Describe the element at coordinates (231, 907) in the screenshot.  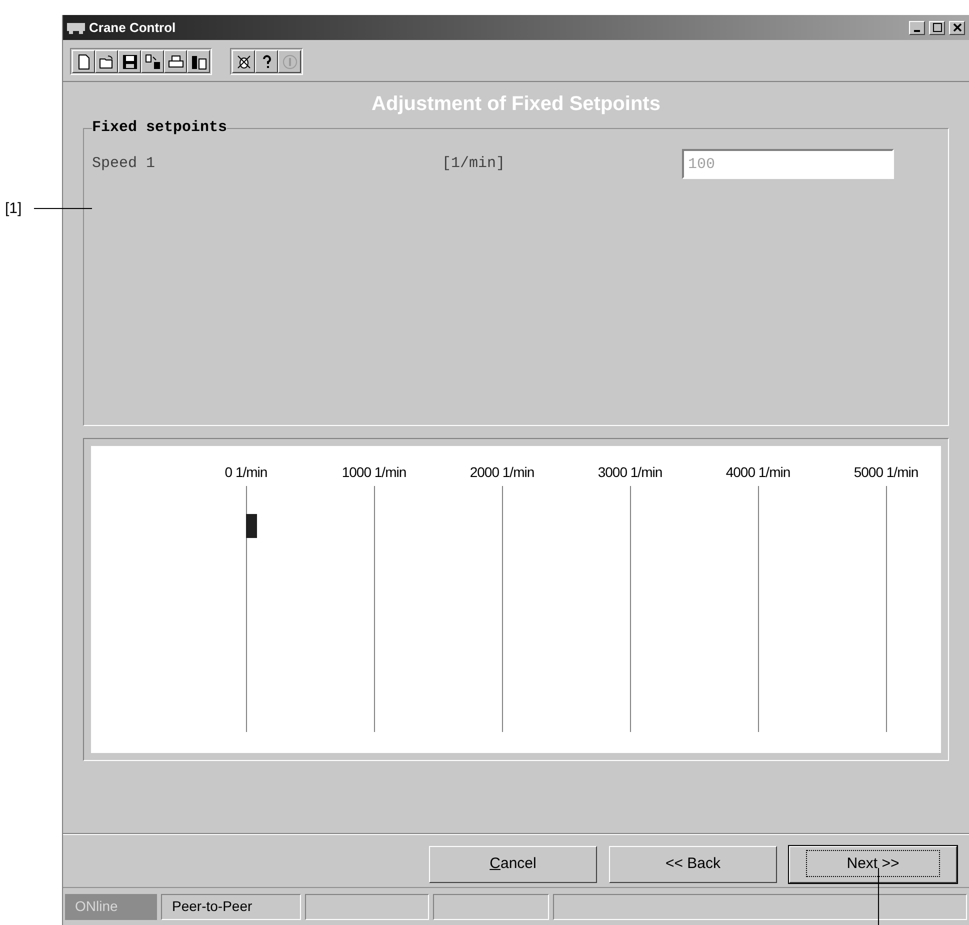
I see `status-cell: Peer-to-Peer` at that location.